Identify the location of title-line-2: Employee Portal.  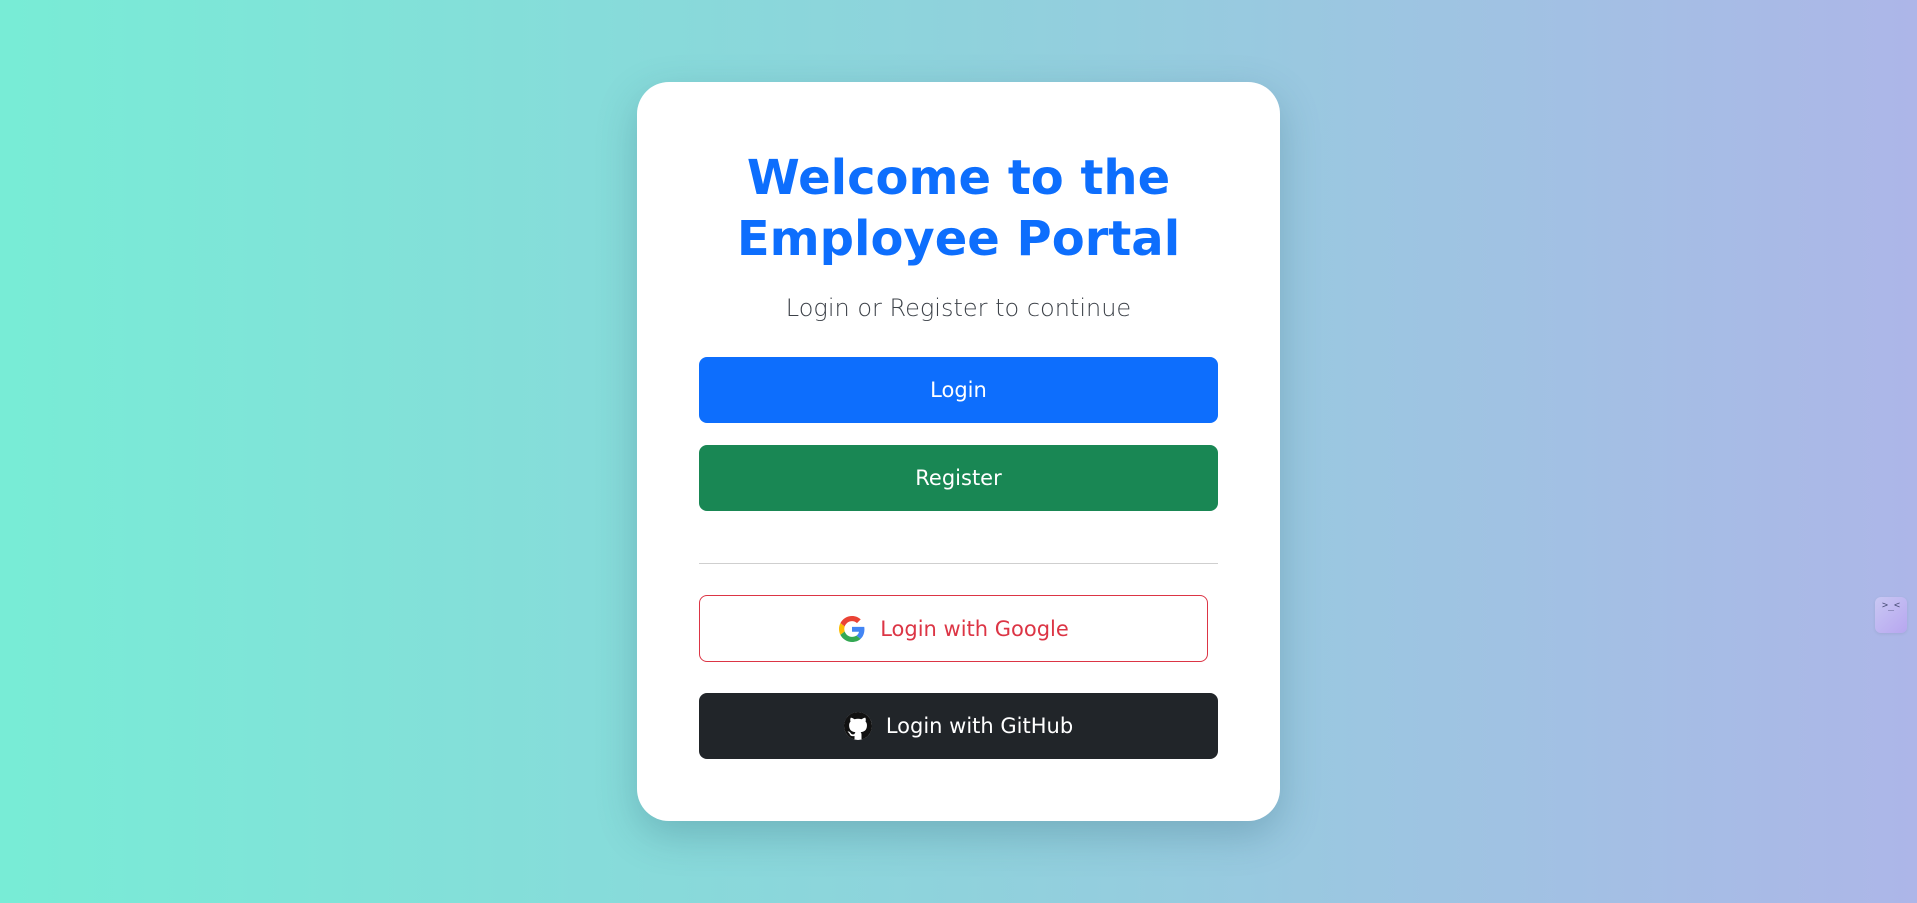
(958, 239).